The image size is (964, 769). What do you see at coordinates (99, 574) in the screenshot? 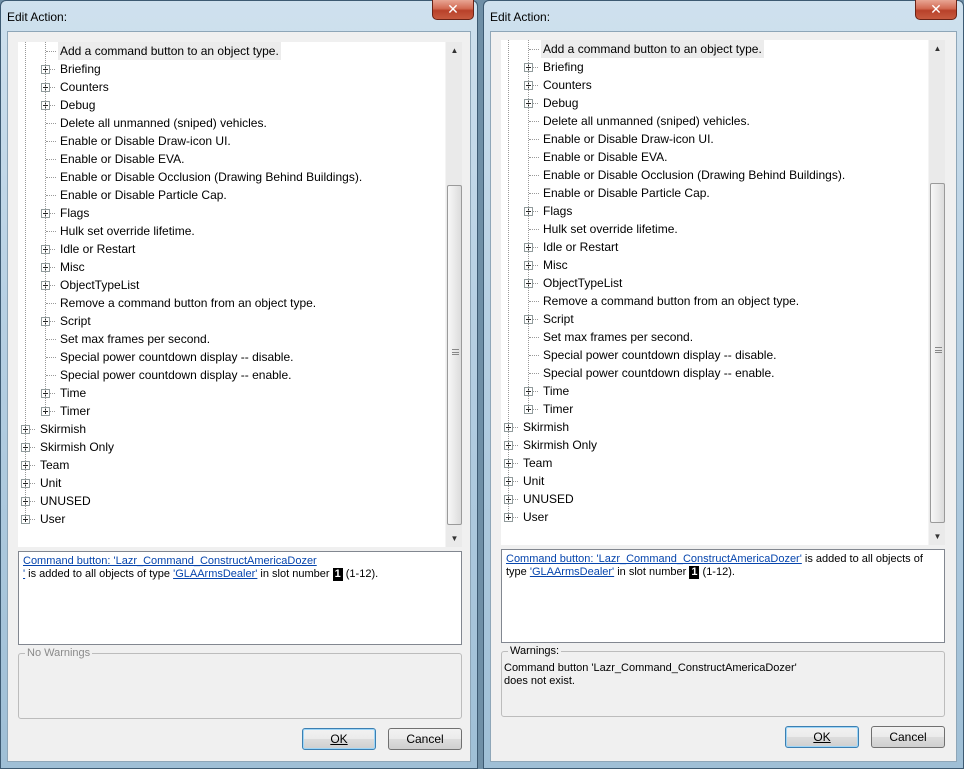
I see `description-text: is added to all objects of type` at bounding box center [99, 574].